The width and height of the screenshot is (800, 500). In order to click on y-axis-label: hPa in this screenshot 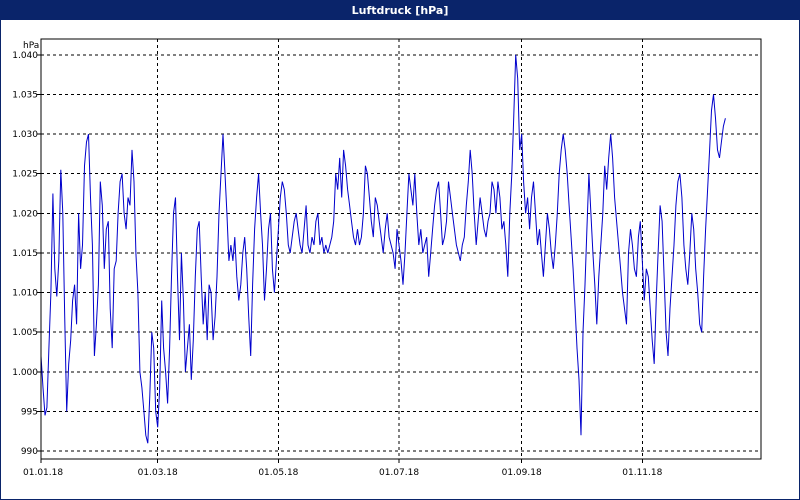, I will do `click(31, 46)`.